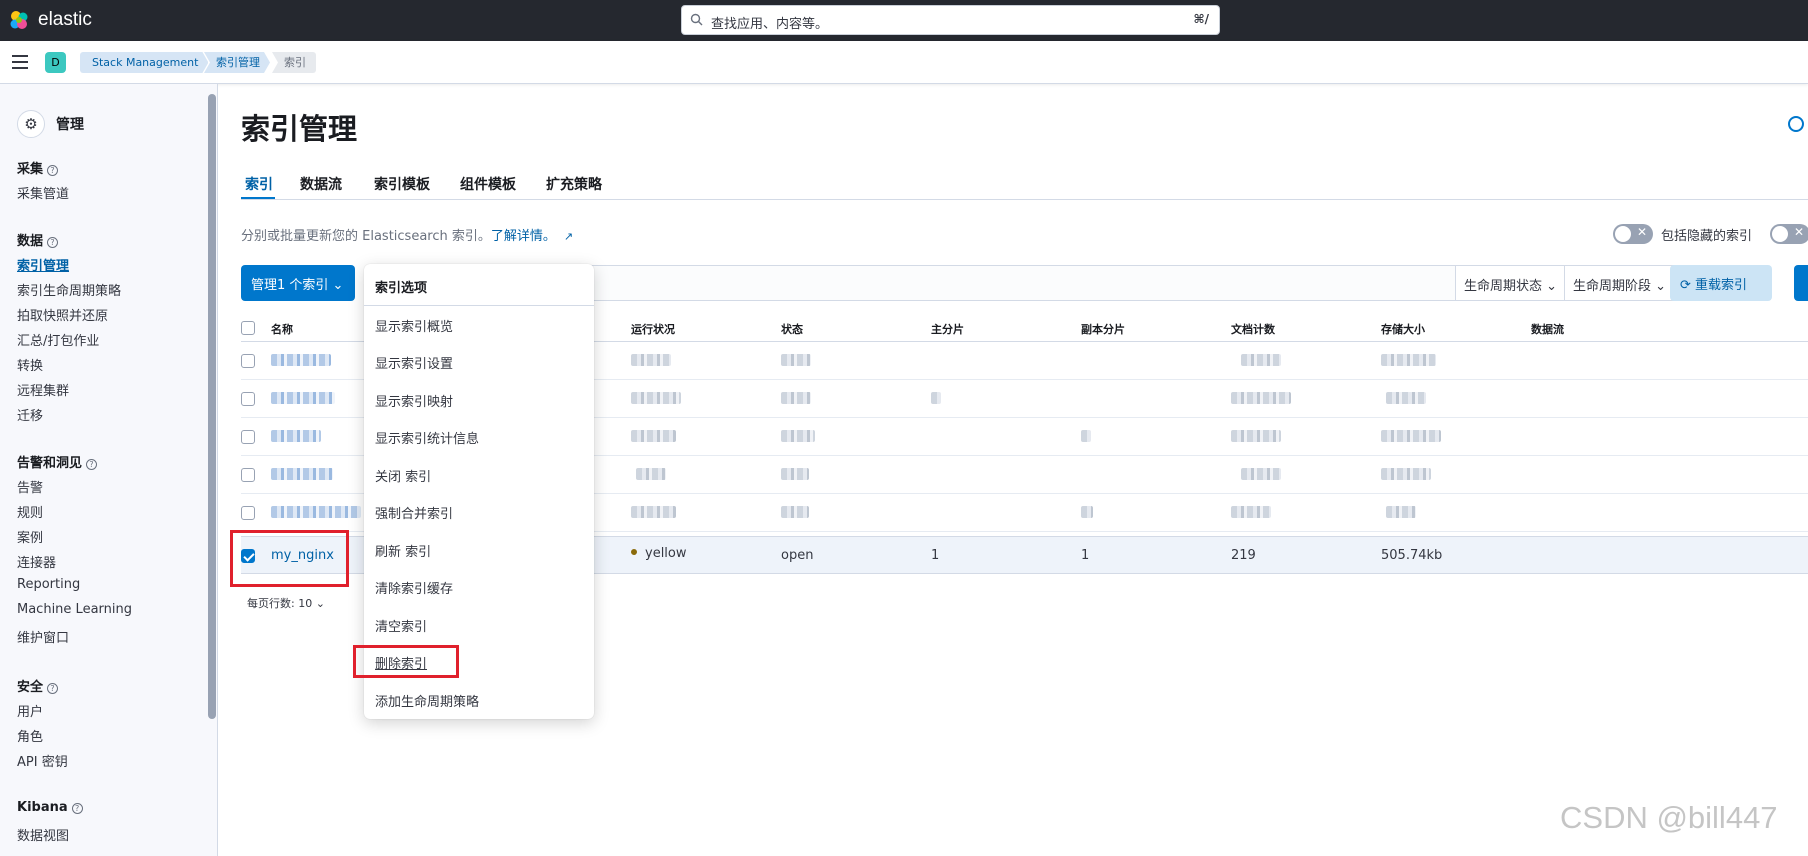 The width and height of the screenshot is (1808, 856). What do you see at coordinates (259, 184) in the screenshot?
I see `tab-indices: 索引` at bounding box center [259, 184].